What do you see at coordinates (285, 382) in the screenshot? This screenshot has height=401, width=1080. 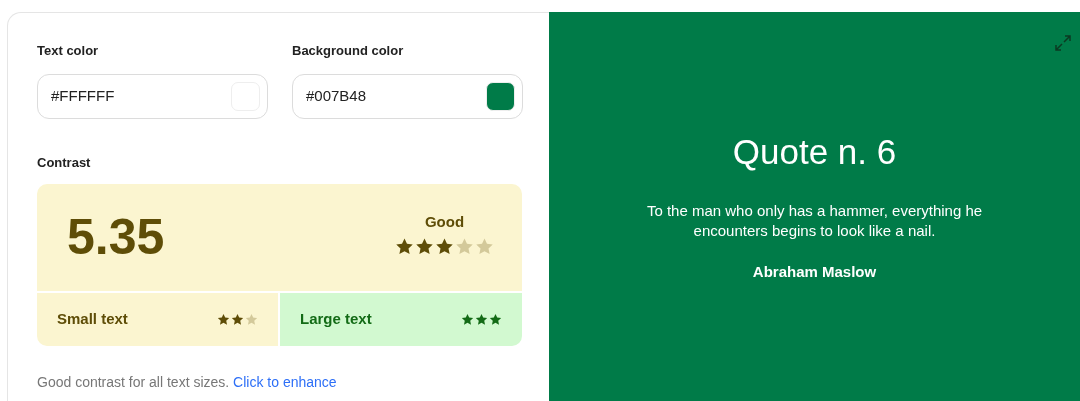 I see `enhance-link: Click to enhance` at bounding box center [285, 382].